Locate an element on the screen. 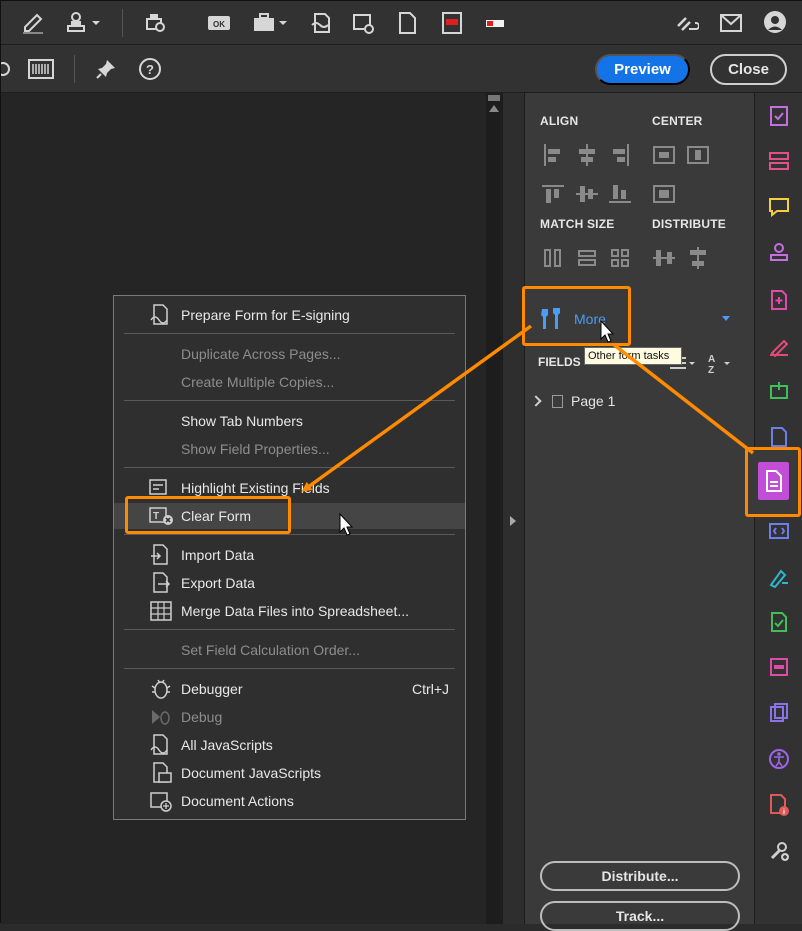 The height and width of the screenshot is (931, 802). highlight-fields-icon is located at coordinates (161, 488).